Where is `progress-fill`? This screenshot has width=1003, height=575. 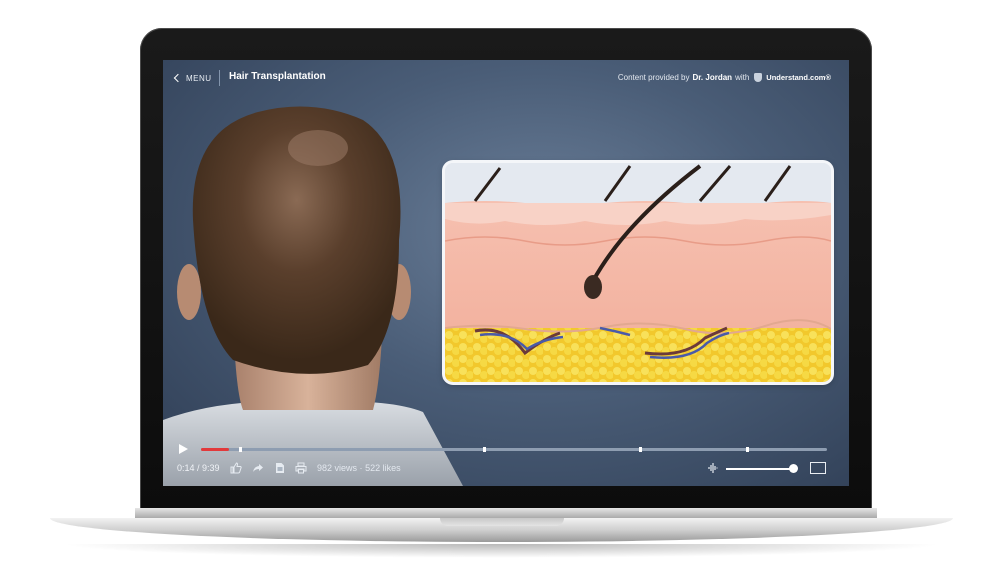
progress-fill is located at coordinates (215, 449).